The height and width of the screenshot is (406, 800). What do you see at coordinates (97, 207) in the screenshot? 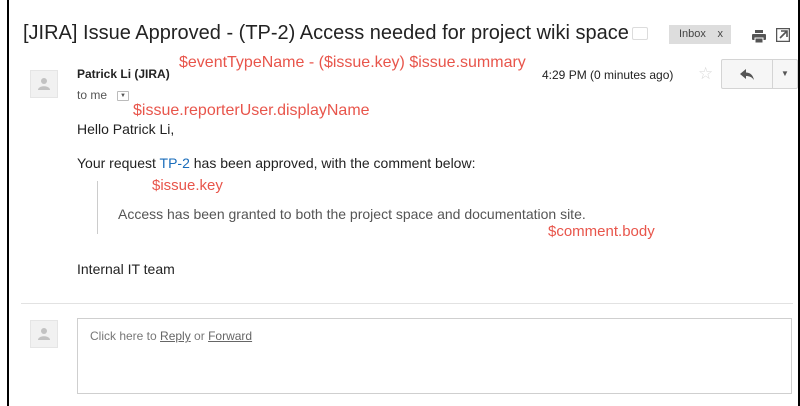
I see `quote-bar` at bounding box center [97, 207].